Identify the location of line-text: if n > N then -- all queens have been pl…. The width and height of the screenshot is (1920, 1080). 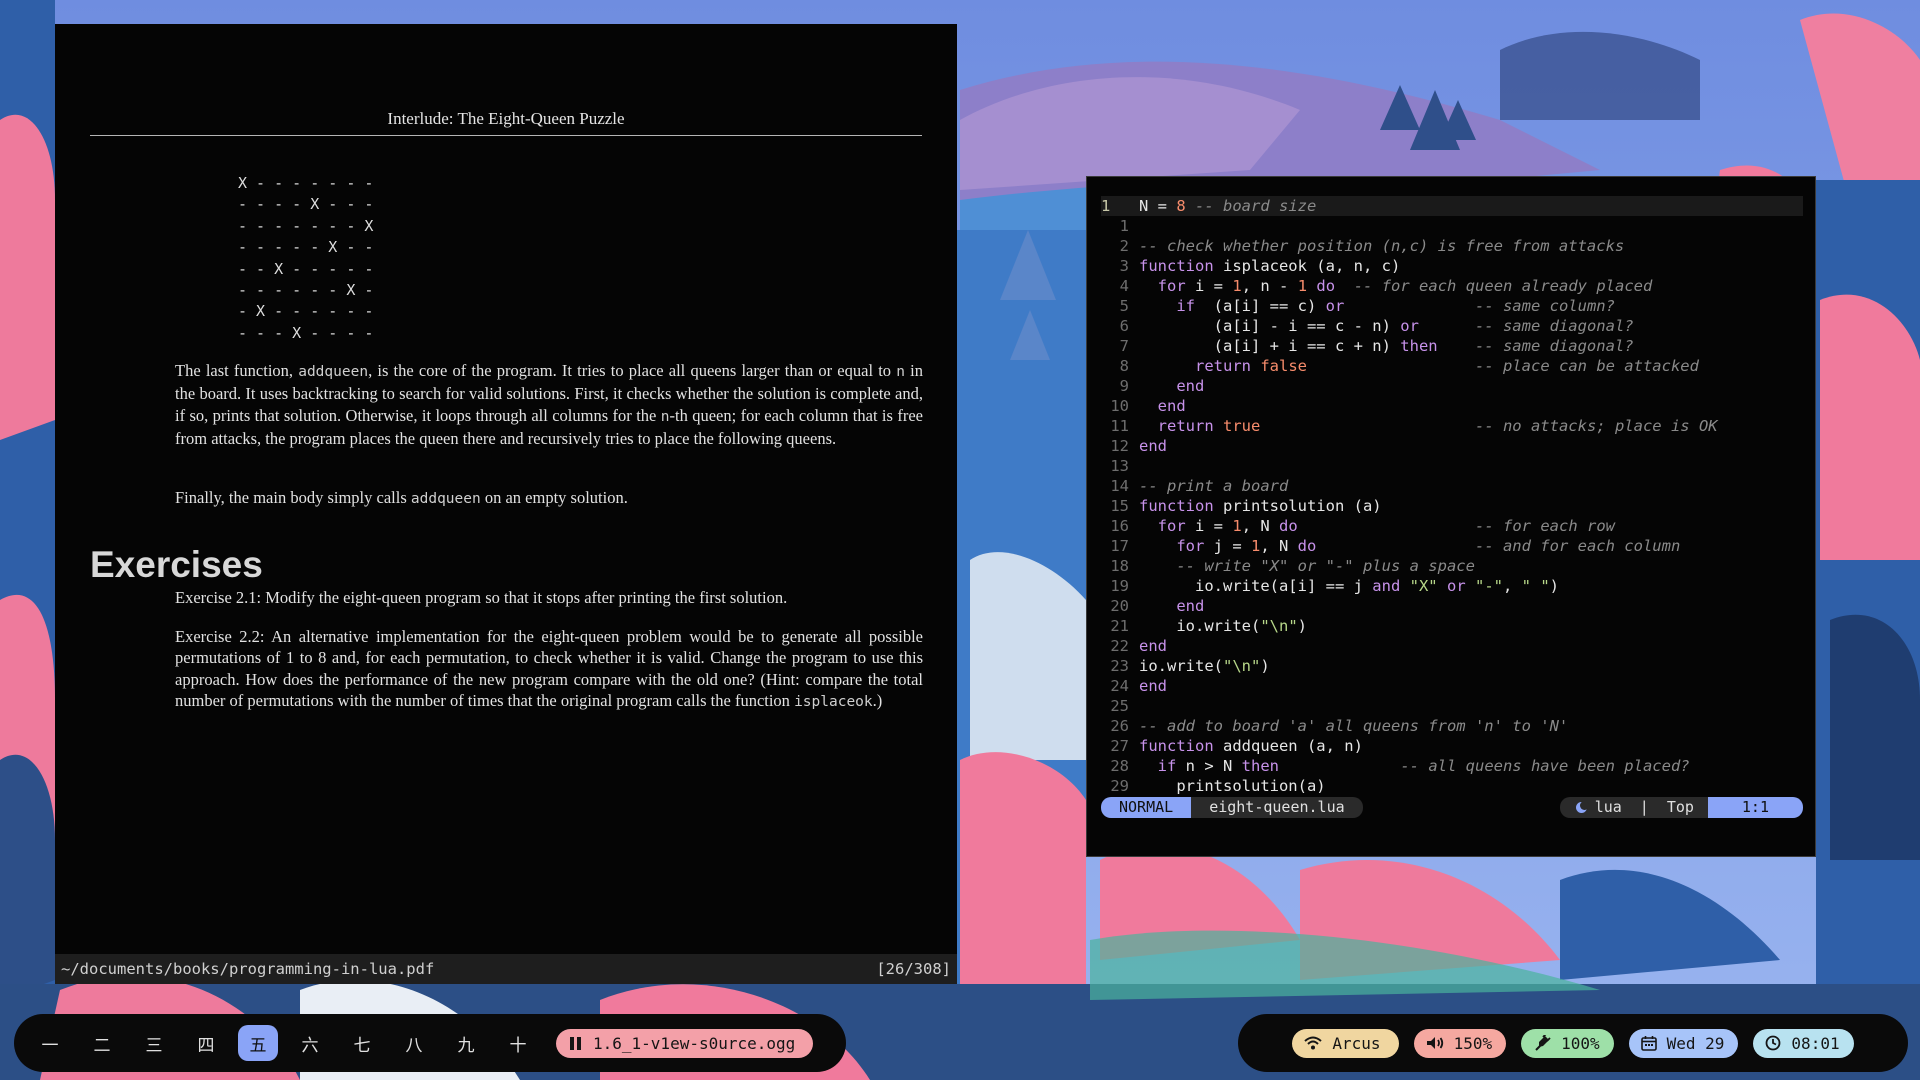
(1423, 766).